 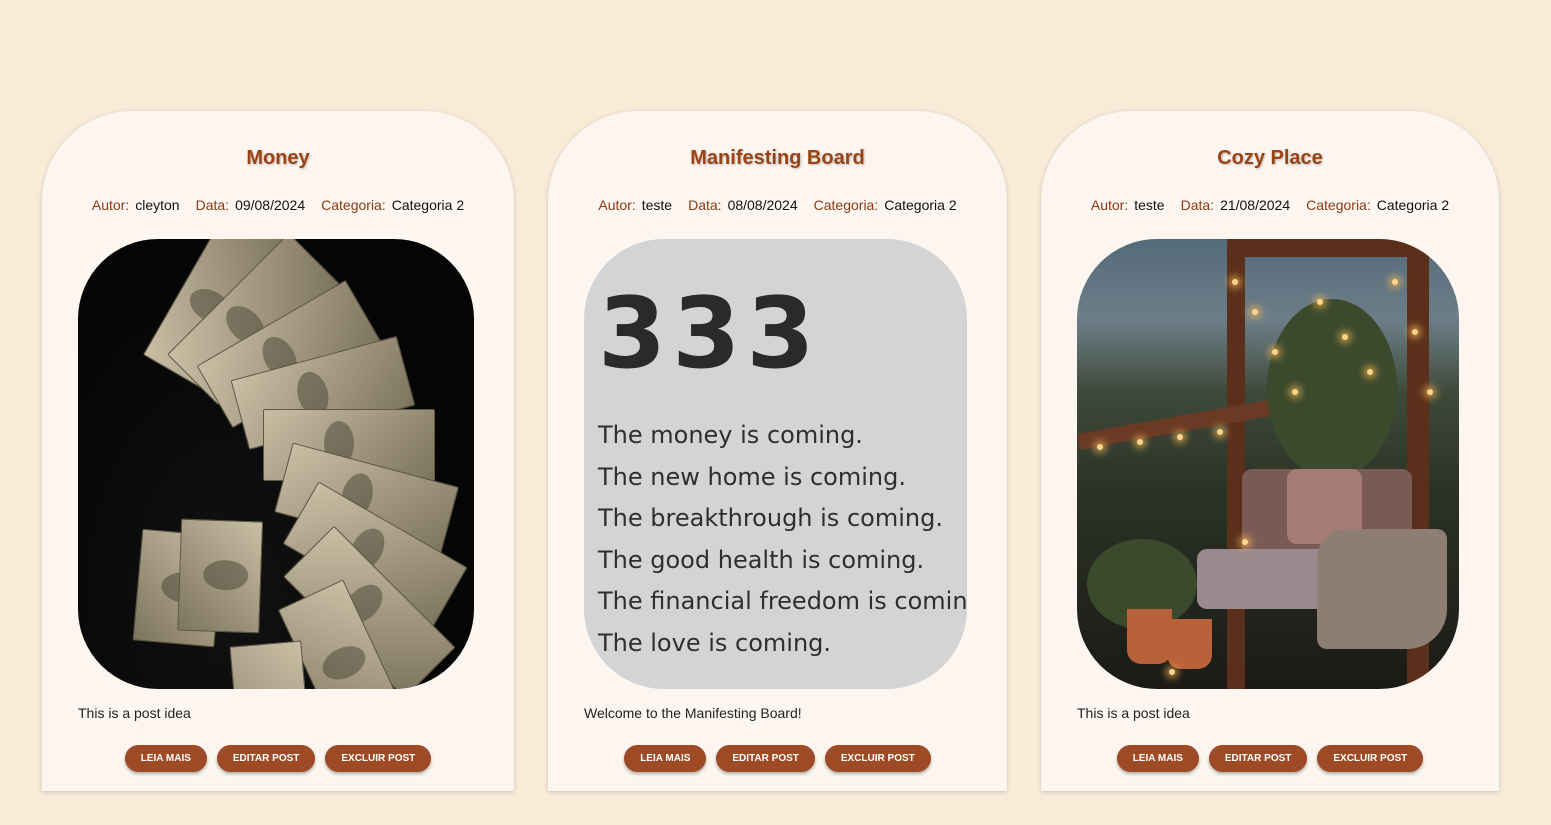 What do you see at coordinates (777, 158) in the screenshot?
I see `post-title: Manifesting Board` at bounding box center [777, 158].